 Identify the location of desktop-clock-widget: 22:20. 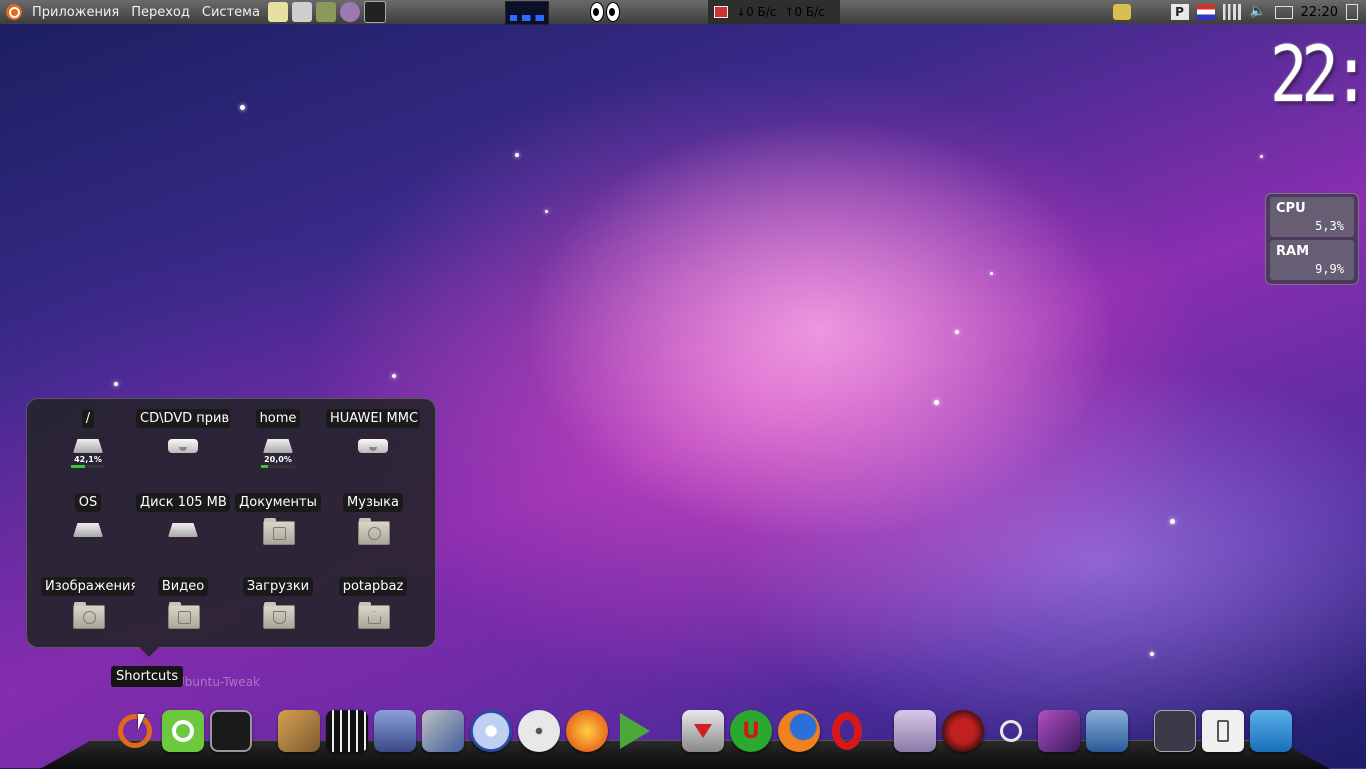
(1318, 74).